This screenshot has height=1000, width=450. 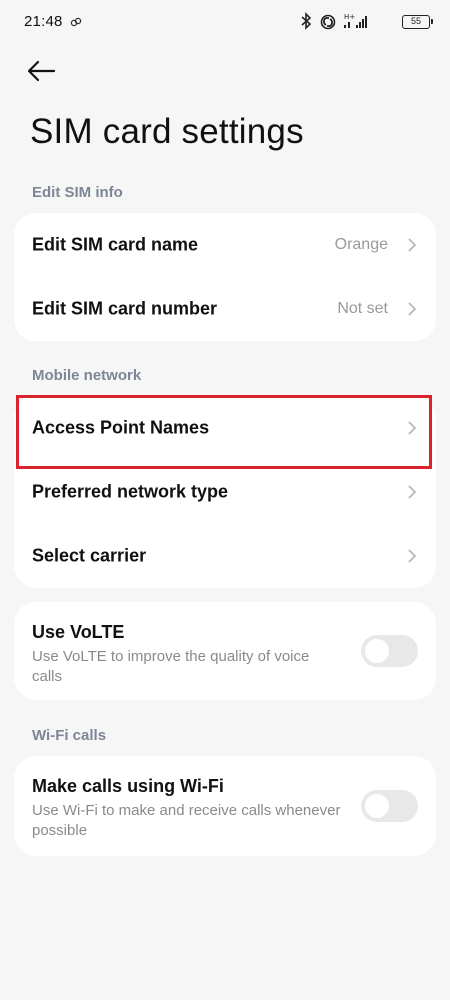 I want to click on svg-text: H+, so click(x=349, y=17).